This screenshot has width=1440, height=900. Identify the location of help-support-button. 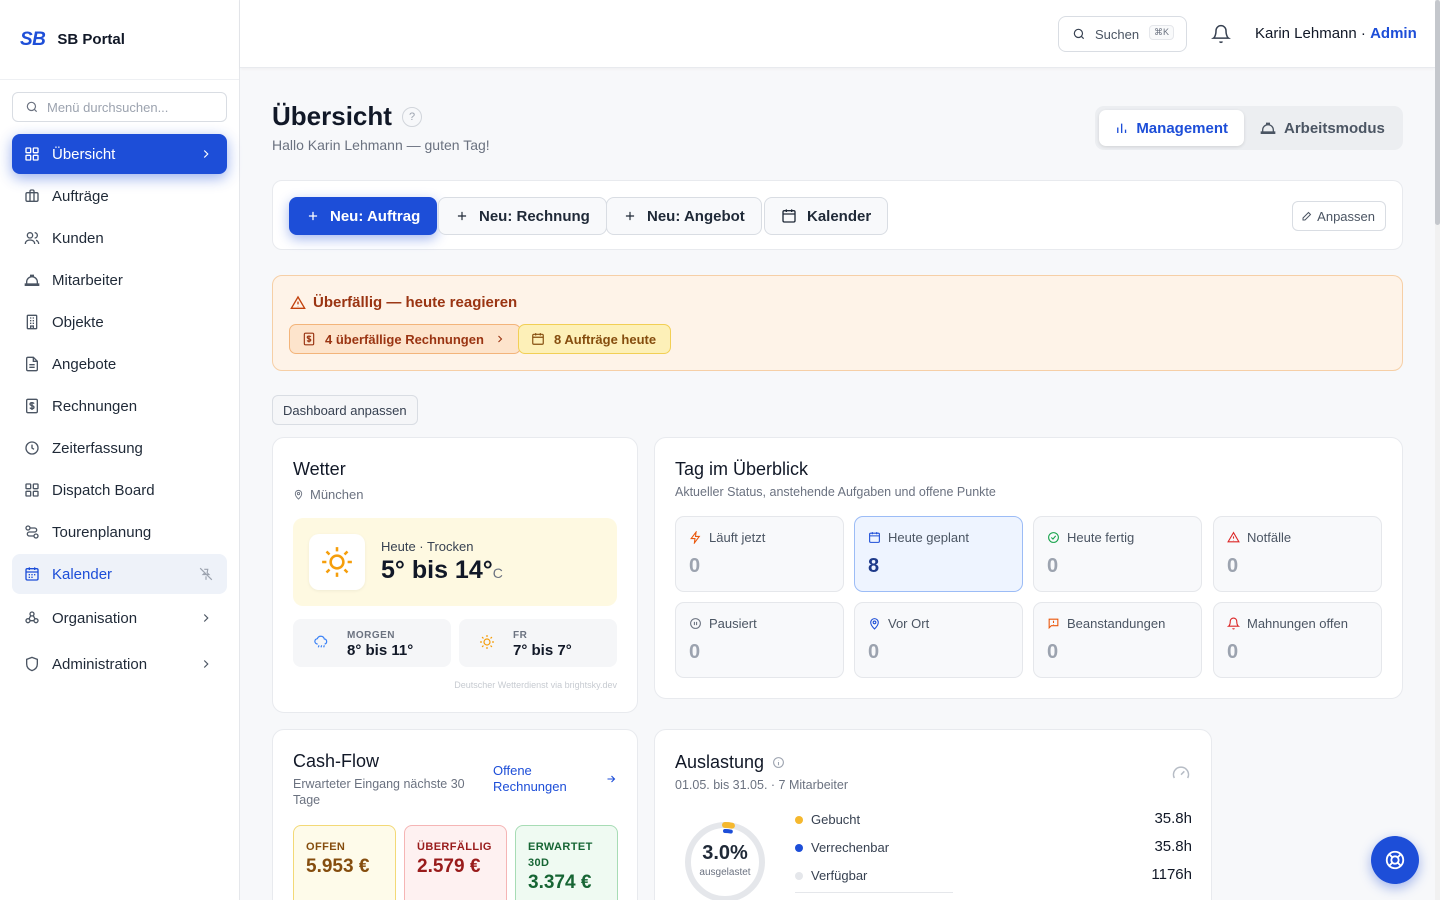
(1395, 860).